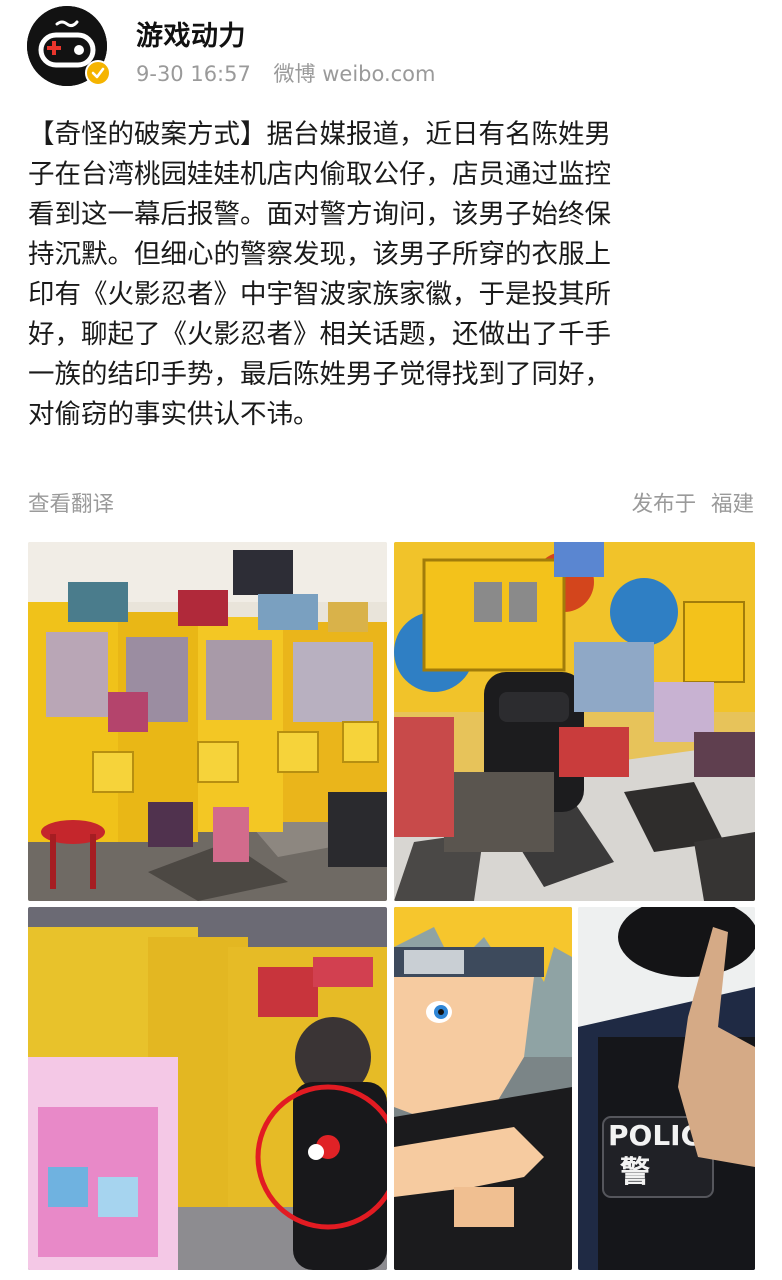 Image resolution: width=782 pixels, height=1280 pixels. What do you see at coordinates (319, 214) in the screenshot?
I see `post-text-line: 看到这一幕后报警。面对警方询问，该男子始终保` at bounding box center [319, 214].